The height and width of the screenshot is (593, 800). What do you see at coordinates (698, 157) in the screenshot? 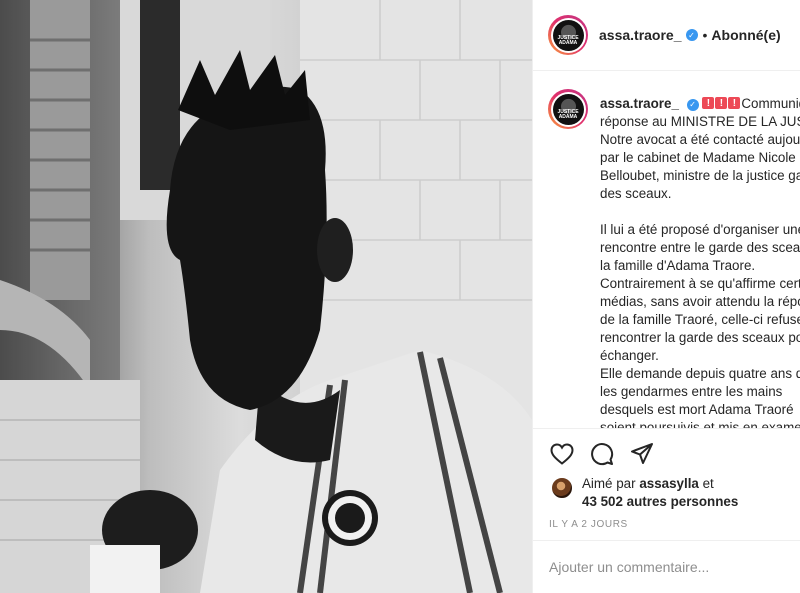
I see `caption-line: par le cabinet de Madame Nicole` at bounding box center [698, 157].